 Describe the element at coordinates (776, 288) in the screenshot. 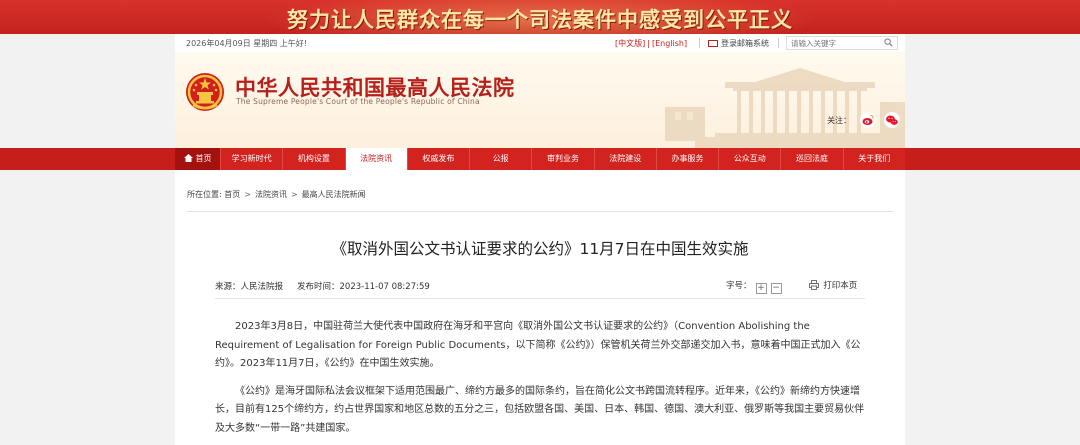

I see `font-decrease-button: −` at that location.